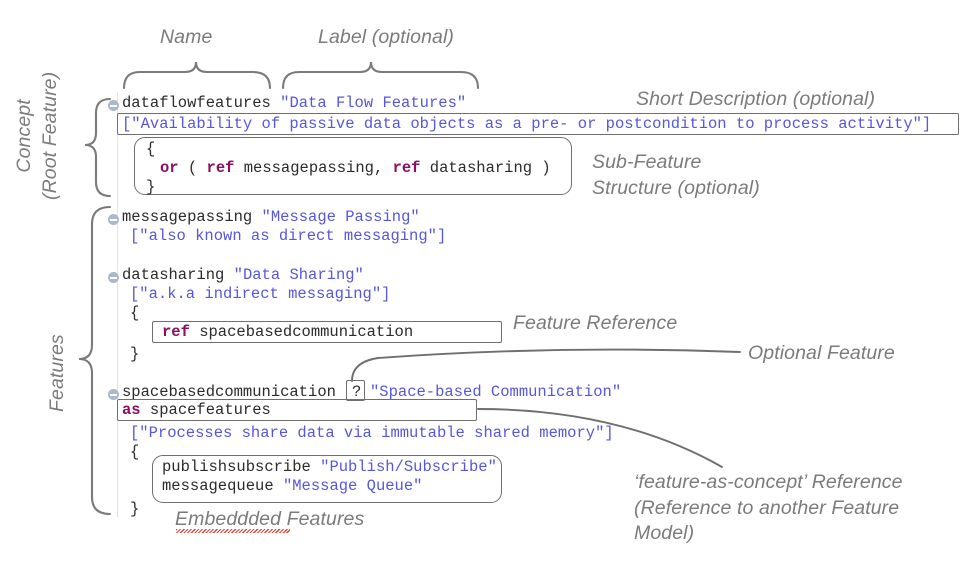  Describe the element at coordinates (196, 103) in the screenshot. I see `concept-name: dataflowfeatures` at that location.